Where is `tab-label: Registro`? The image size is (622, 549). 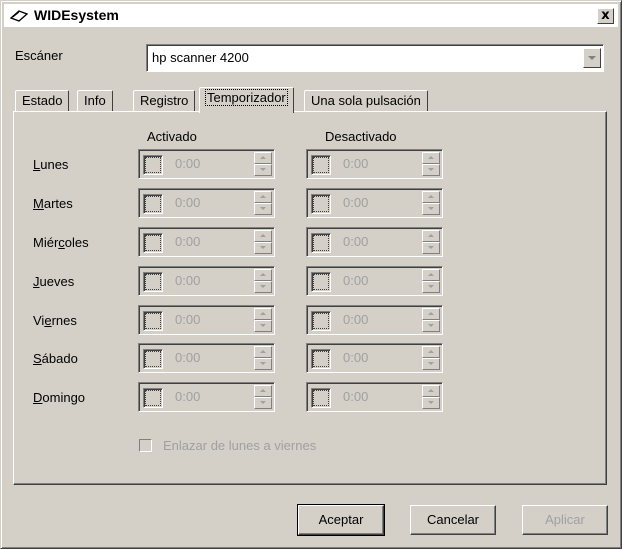 tab-label: Registro is located at coordinates (164, 100).